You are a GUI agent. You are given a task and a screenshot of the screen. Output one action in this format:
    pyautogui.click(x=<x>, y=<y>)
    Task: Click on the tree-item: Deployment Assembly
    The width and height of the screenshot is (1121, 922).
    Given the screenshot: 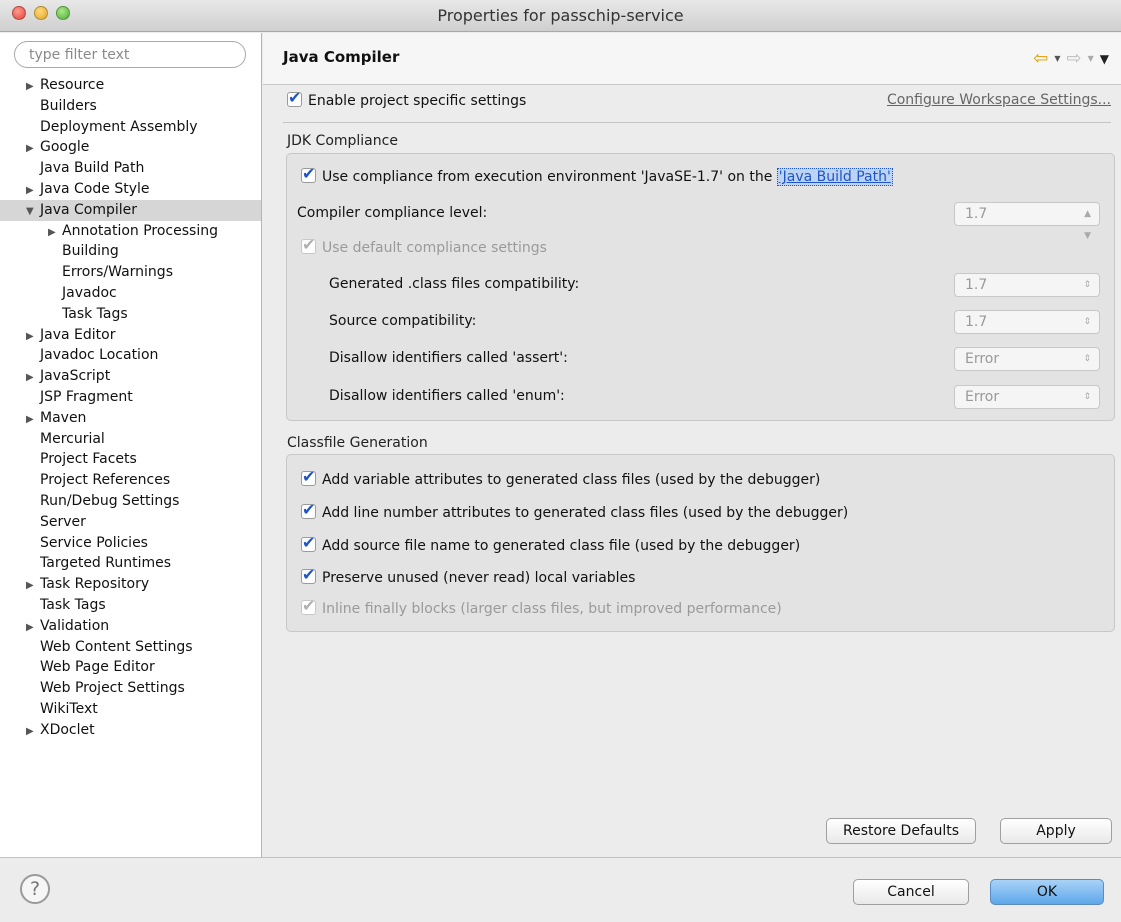 What is the action you would take?
    pyautogui.click(x=130, y=127)
    